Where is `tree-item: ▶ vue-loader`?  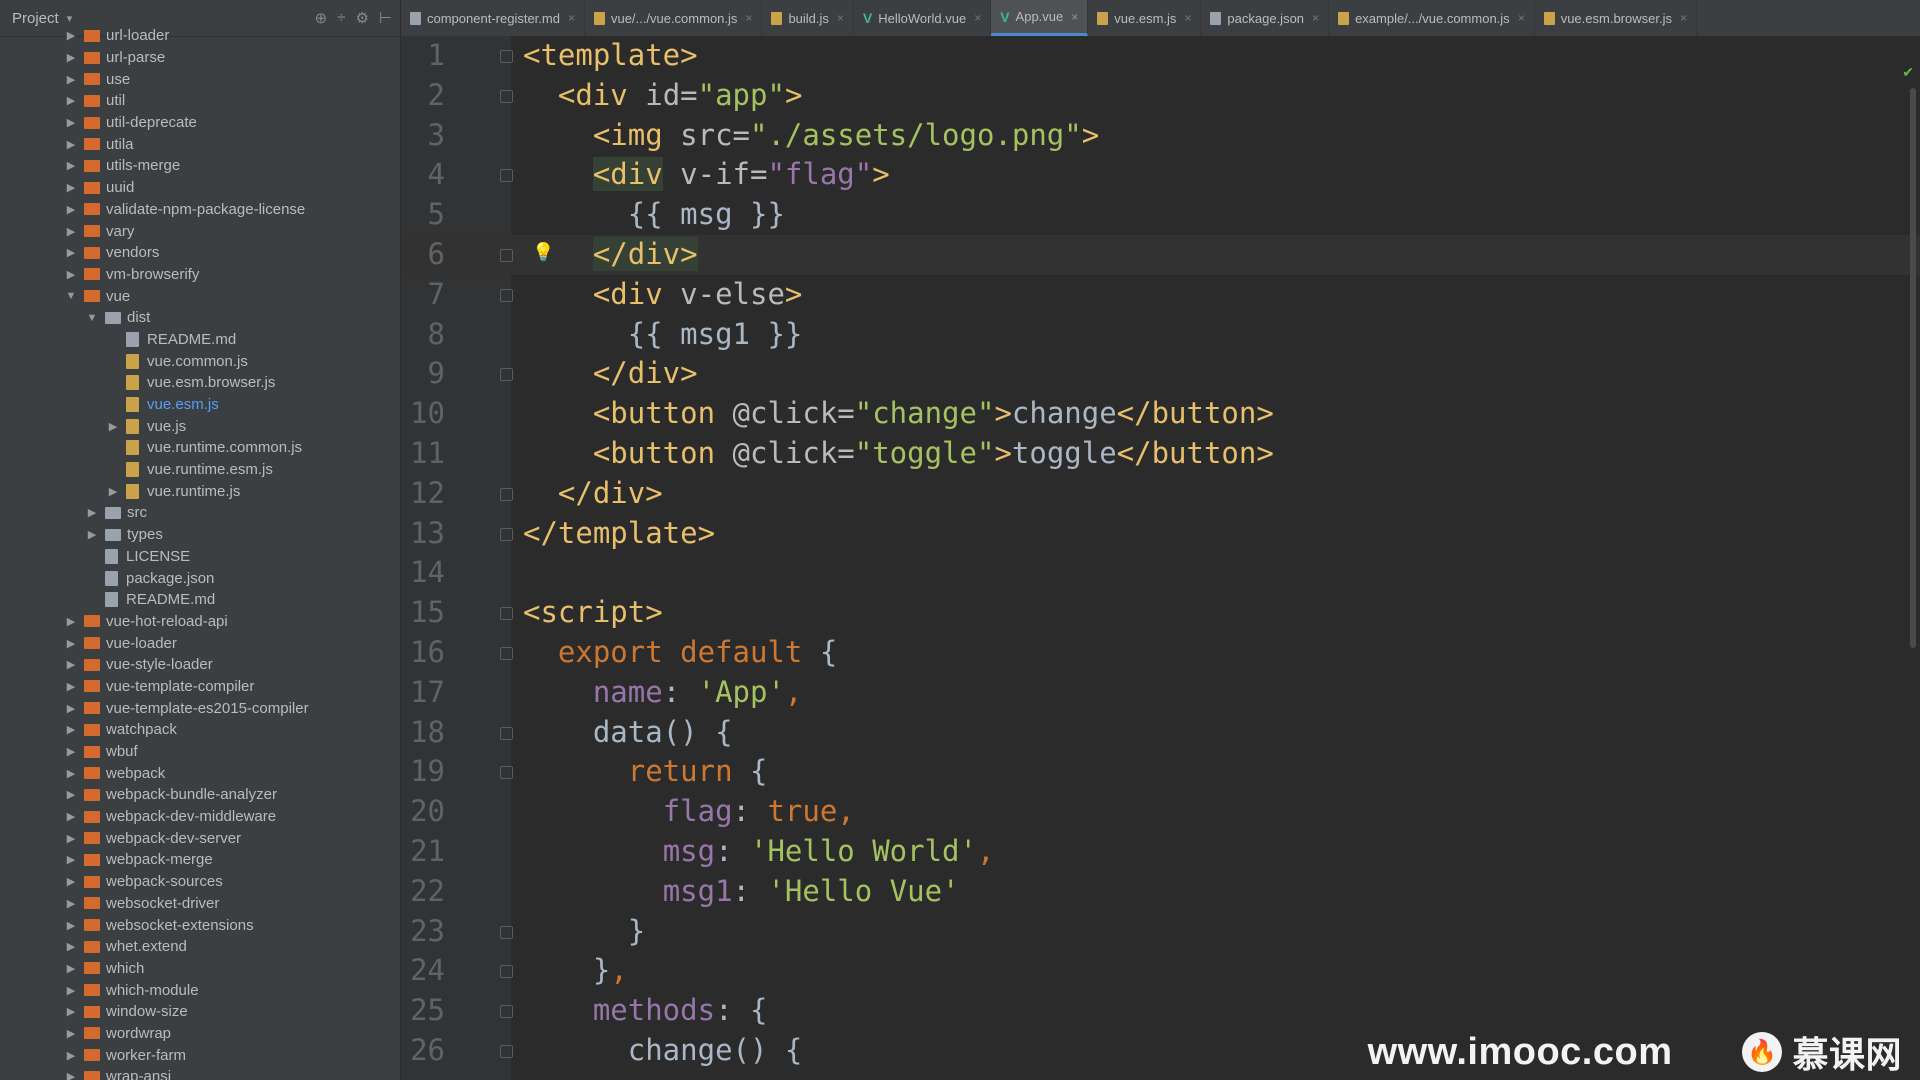 tree-item: ▶ vue-loader is located at coordinates (200, 643).